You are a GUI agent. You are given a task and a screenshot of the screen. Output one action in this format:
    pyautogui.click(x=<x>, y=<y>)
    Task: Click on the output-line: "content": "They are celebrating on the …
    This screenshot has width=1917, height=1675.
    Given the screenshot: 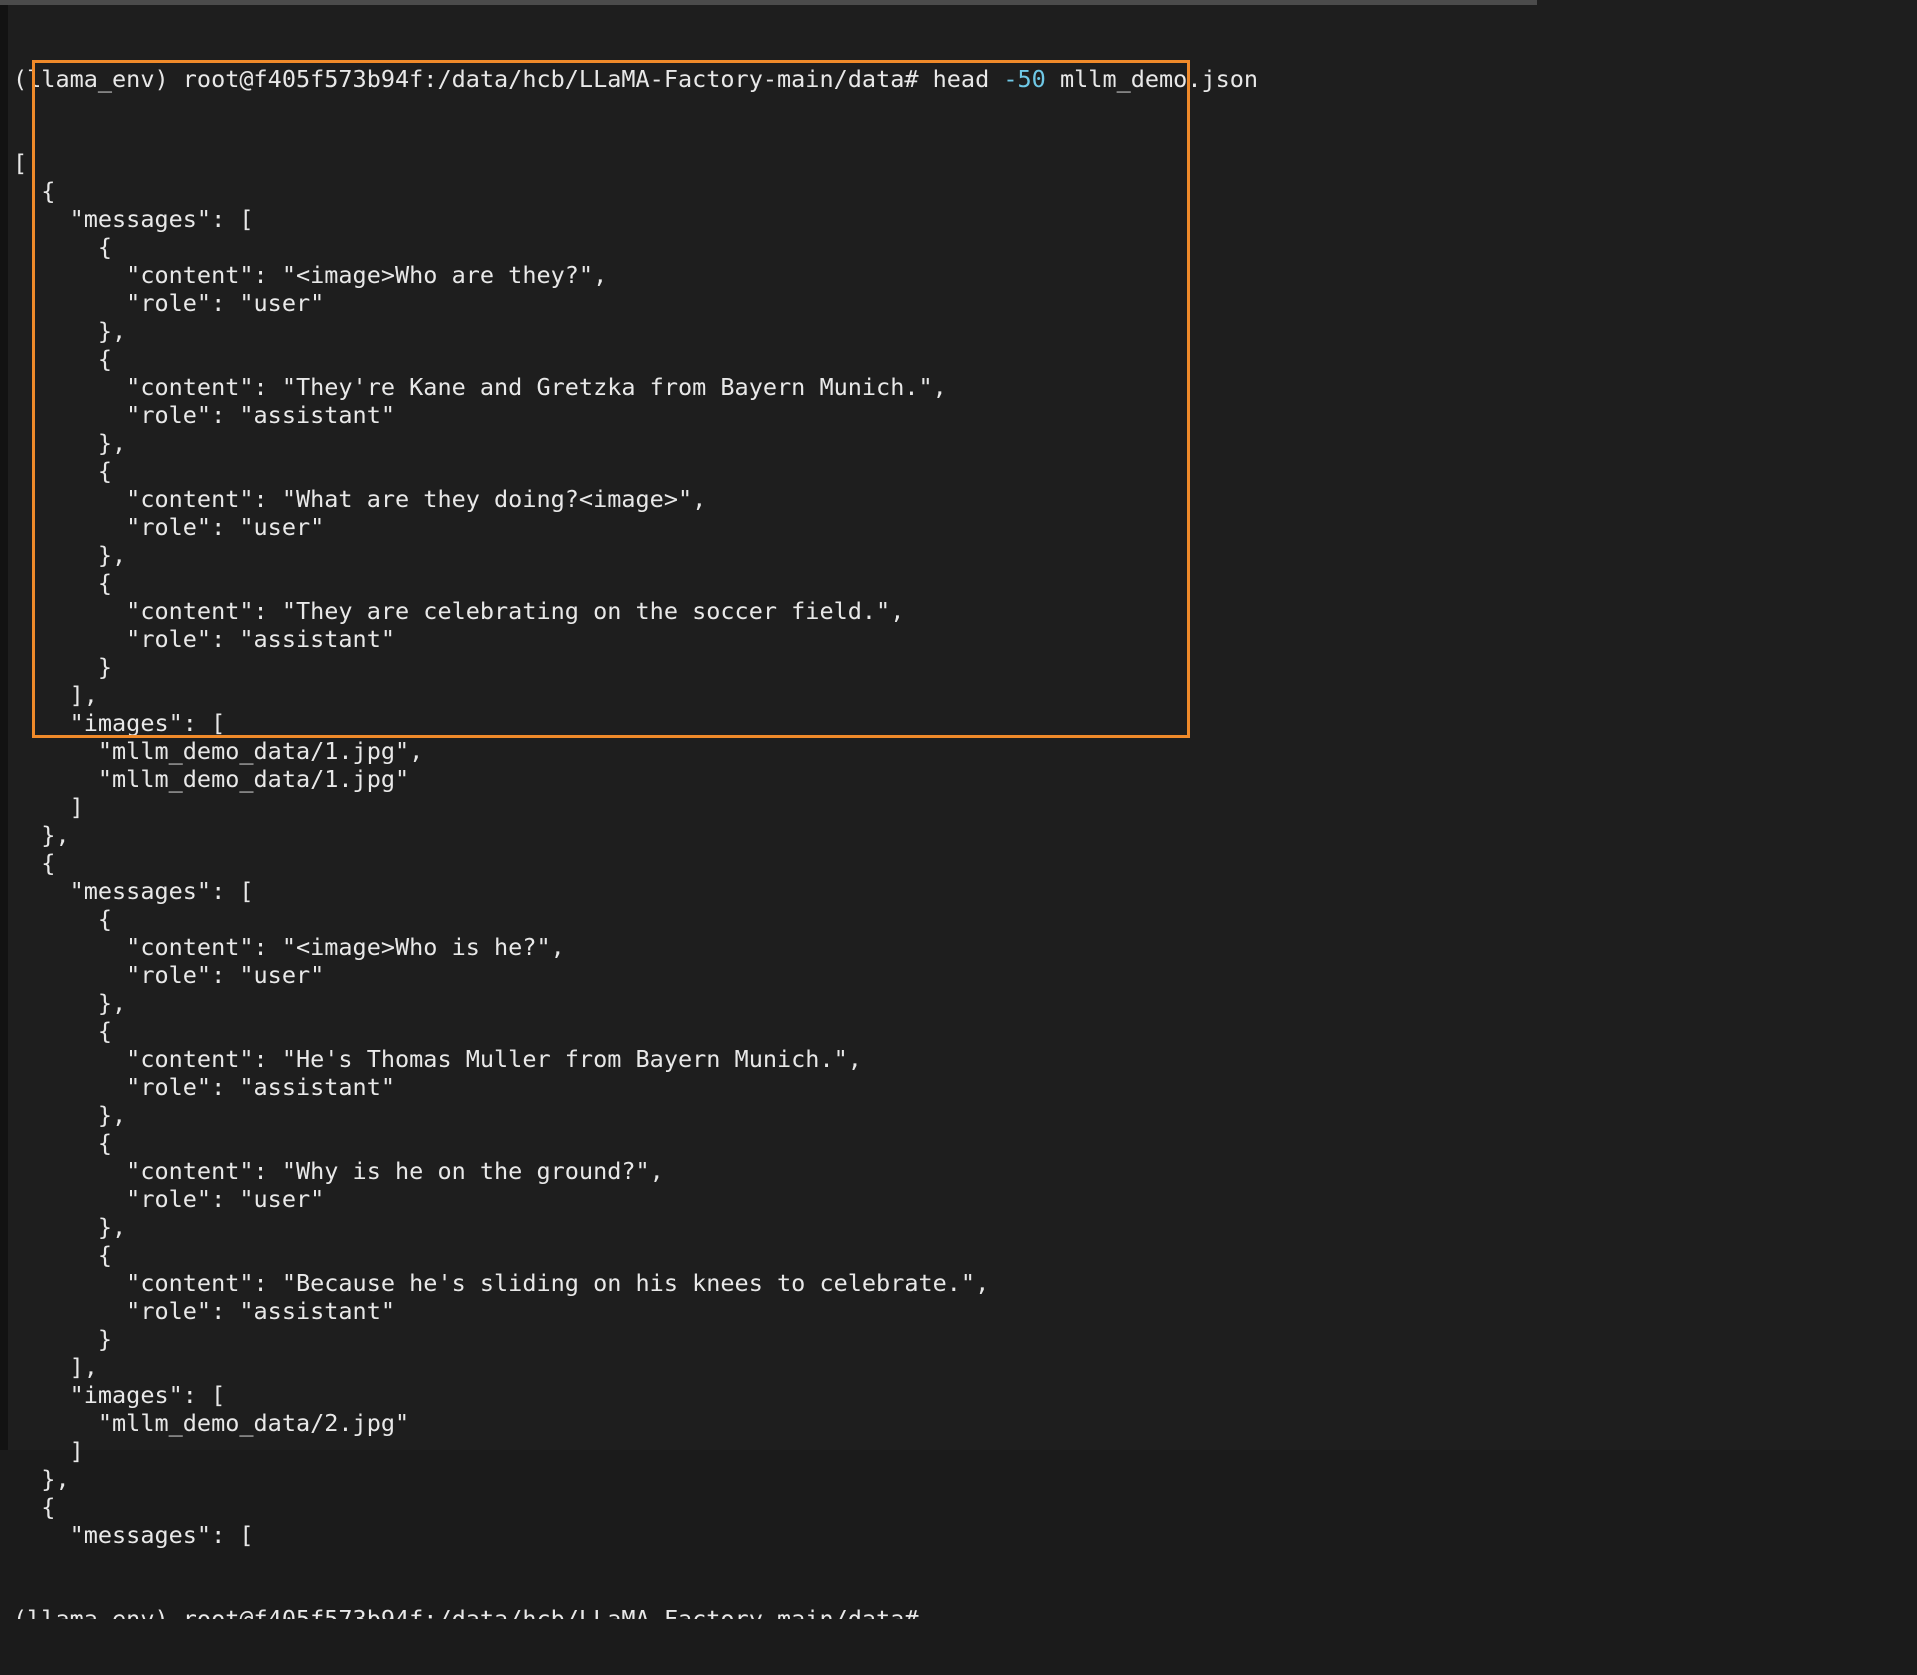 What is the action you would take?
    pyautogui.click(x=459, y=611)
    